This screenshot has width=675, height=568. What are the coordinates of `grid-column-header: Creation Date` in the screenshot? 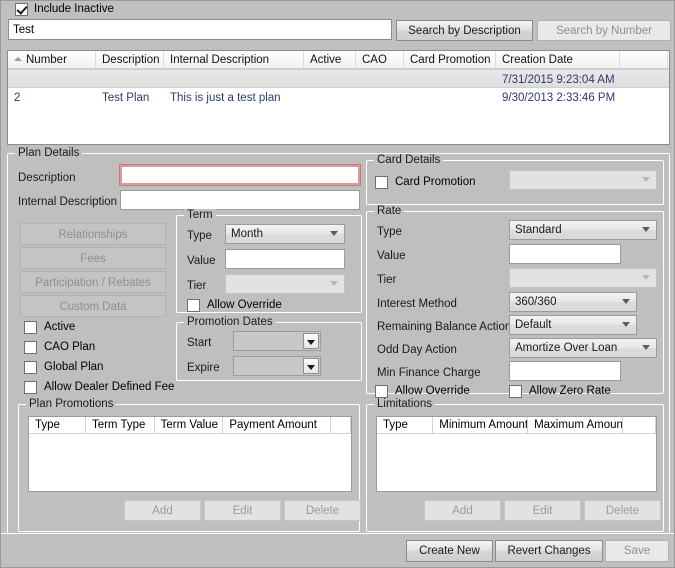 It's located at (558, 59).